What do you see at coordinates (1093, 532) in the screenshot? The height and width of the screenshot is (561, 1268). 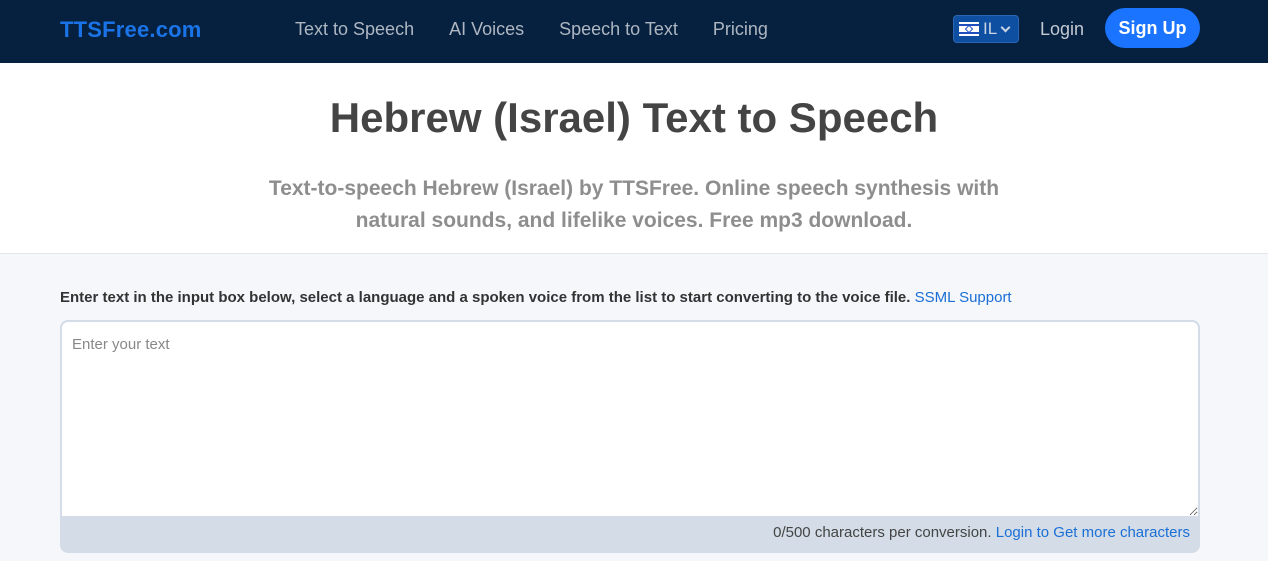 I see `login-more-characters-link: Login to Get more characters` at bounding box center [1093, 532].